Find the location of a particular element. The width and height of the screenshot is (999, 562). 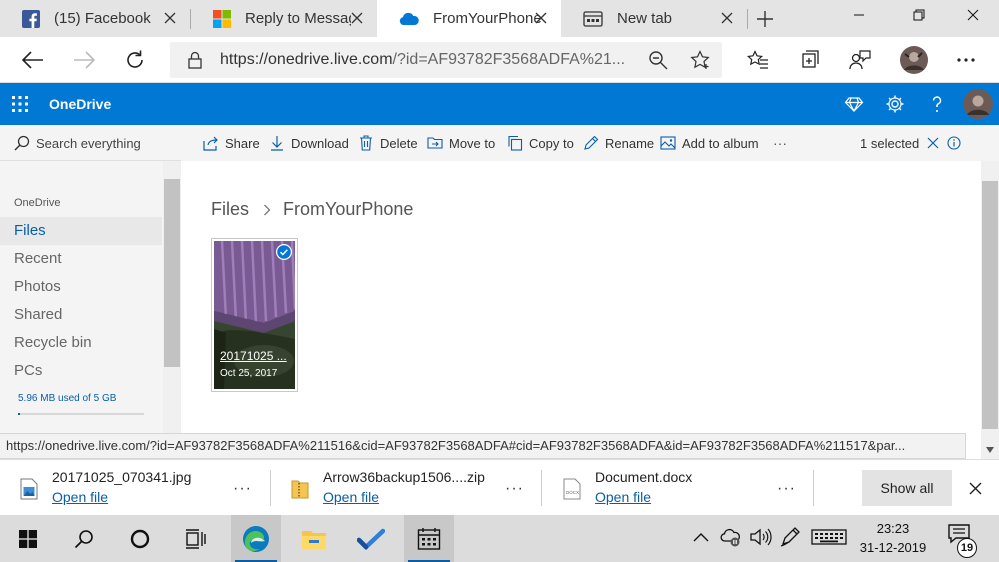

favorites-button is located at coordinates (758, 60).